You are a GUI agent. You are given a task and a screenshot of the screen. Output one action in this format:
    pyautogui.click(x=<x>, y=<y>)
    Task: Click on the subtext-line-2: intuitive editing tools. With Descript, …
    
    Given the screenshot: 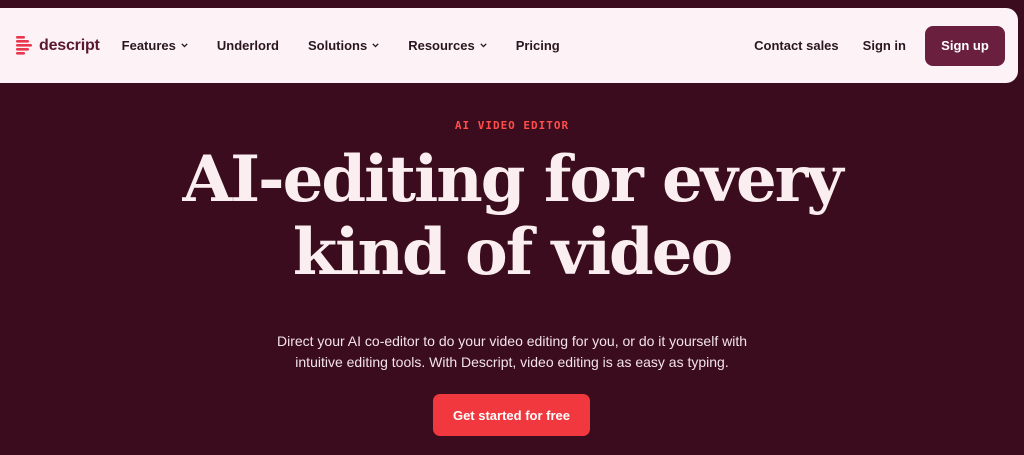 What is the action you would take?
    pyautogui.click(x=512, y=362)
    